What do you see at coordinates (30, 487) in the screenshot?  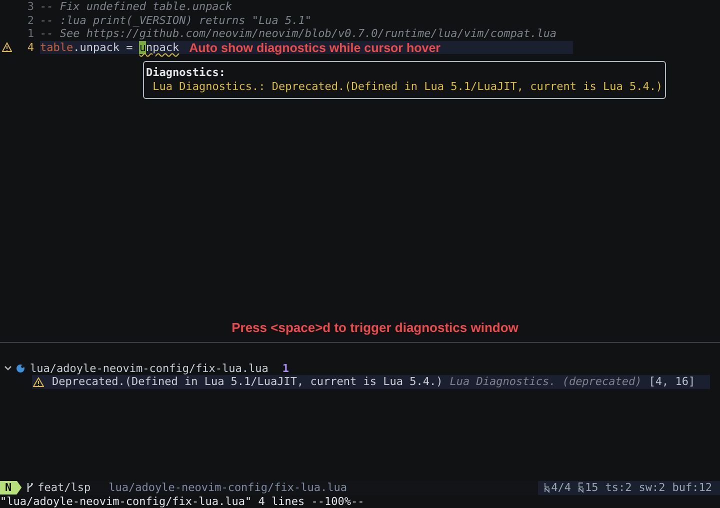 I see `branch-icon` at bounding box center [30, 487].